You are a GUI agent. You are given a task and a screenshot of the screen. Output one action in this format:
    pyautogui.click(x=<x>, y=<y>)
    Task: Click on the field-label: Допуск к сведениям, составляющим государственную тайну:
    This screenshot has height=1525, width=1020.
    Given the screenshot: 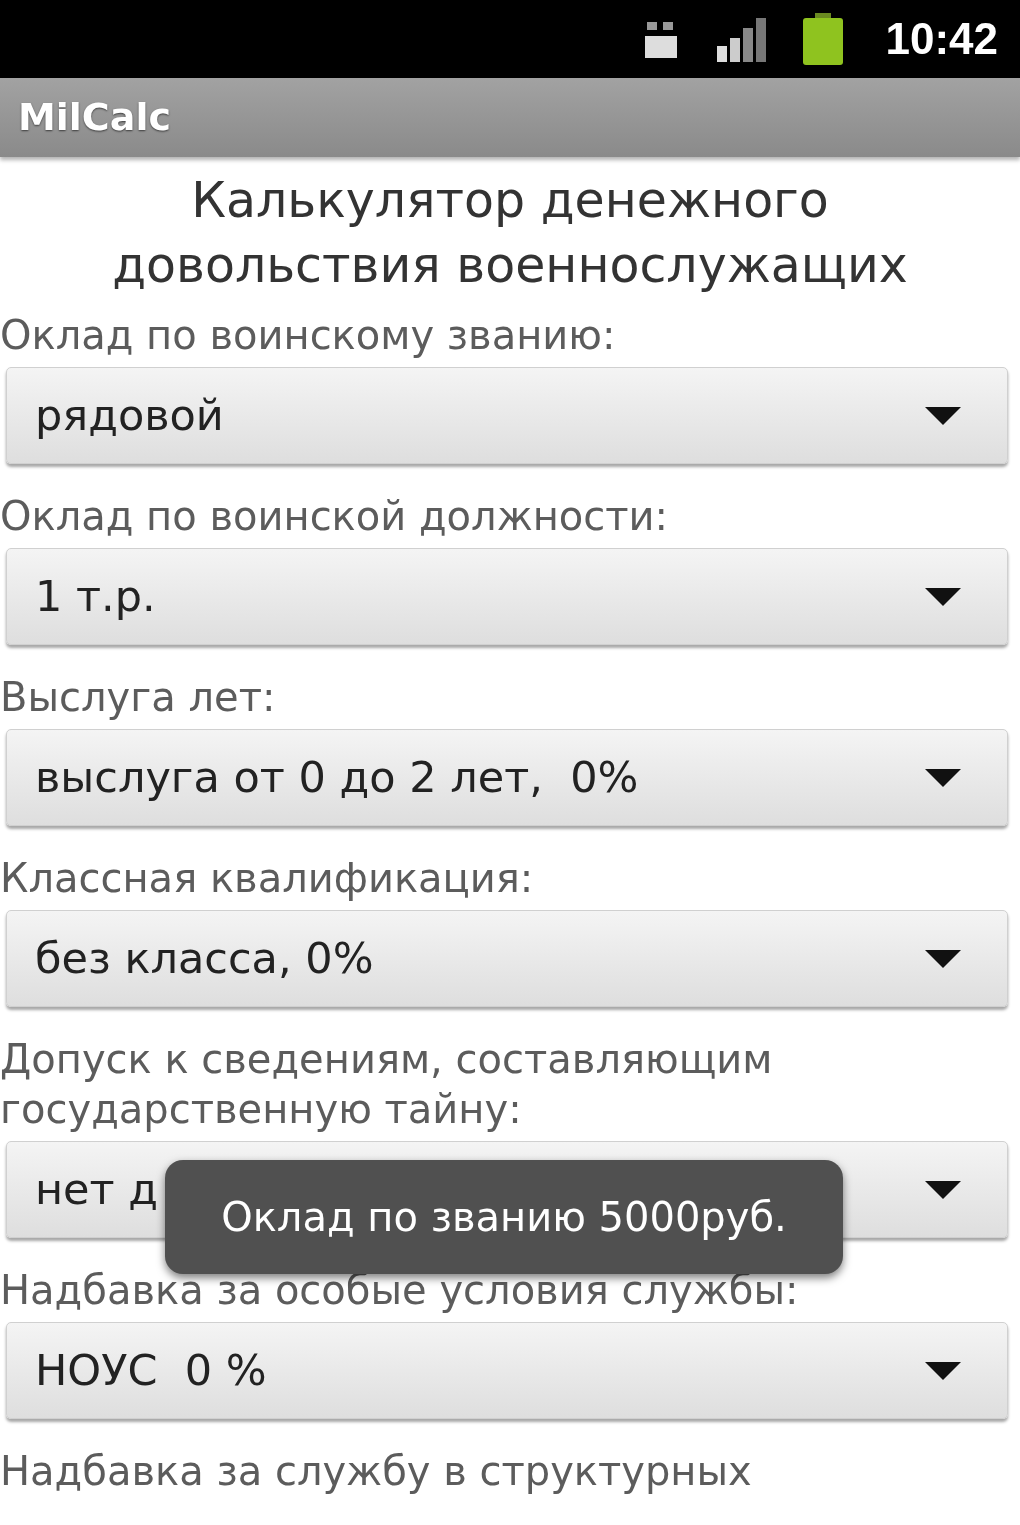 What is the action you would take?
    pyautogui.click(x=387, y=1084)
    